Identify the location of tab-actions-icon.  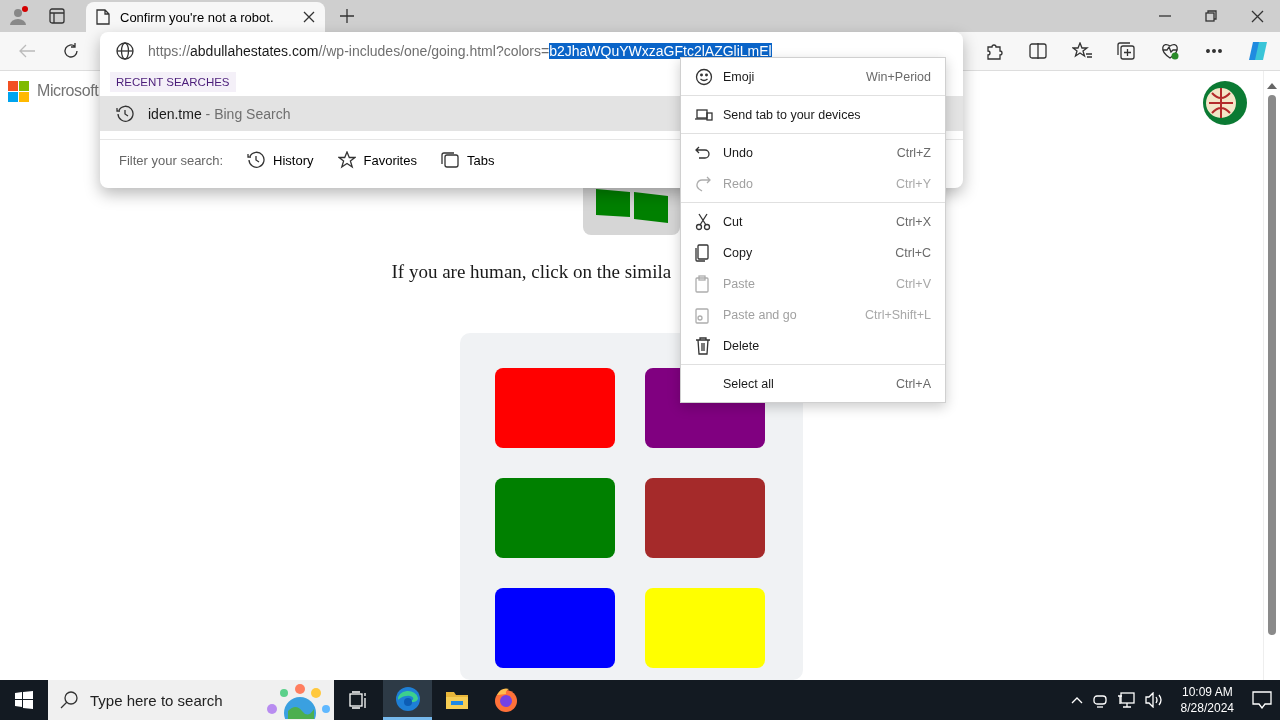
(57, 16).